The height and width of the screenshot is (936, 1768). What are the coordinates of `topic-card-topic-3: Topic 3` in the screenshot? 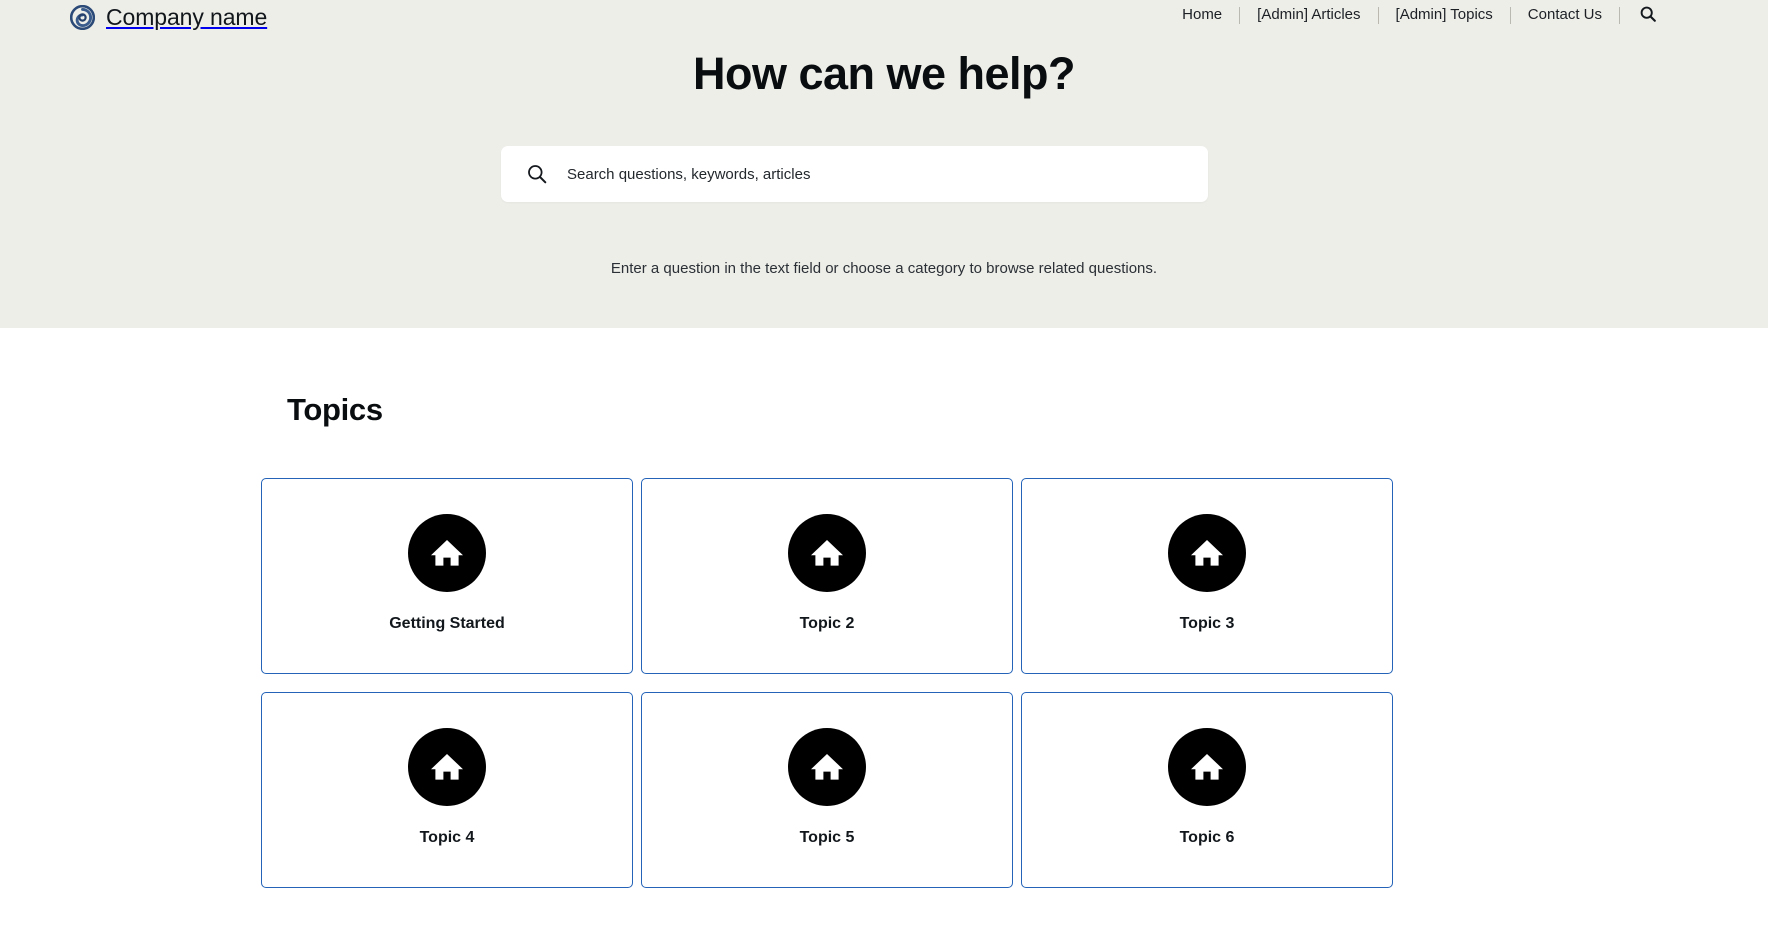 It's located at (1207, 576).